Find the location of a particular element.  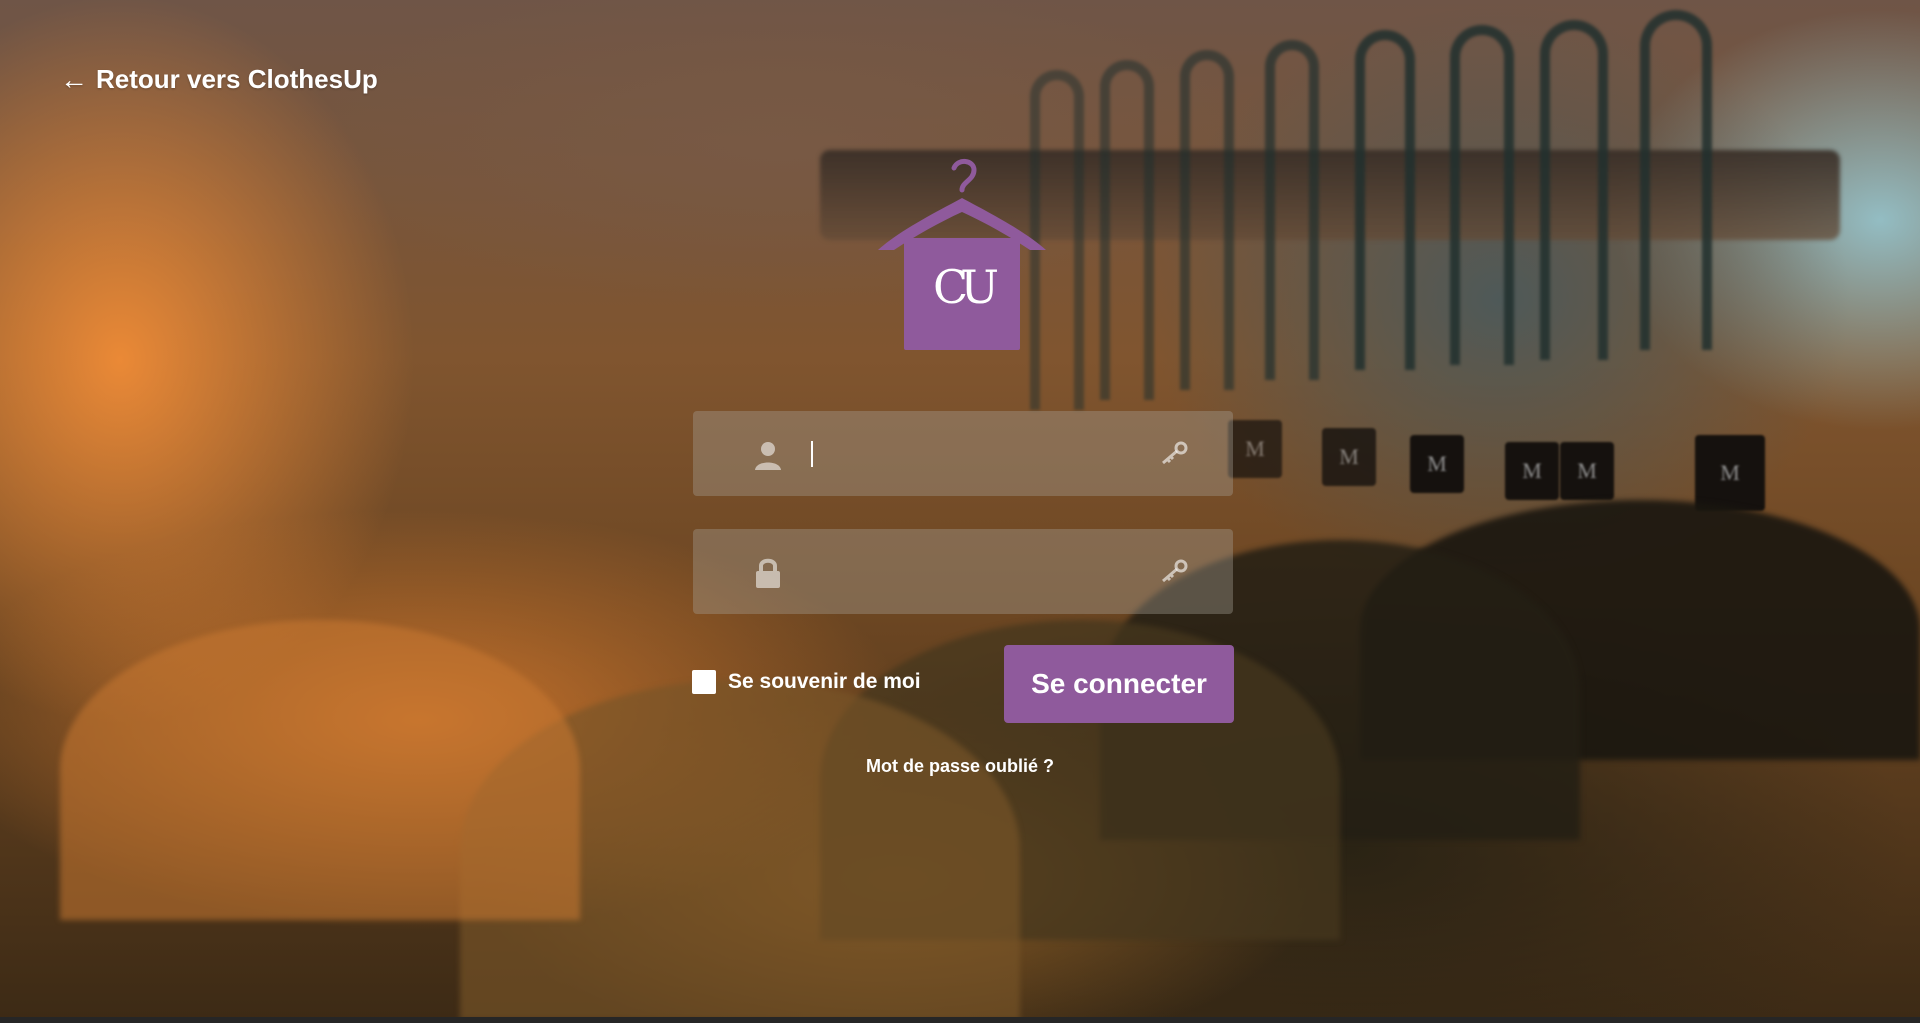

logo-monogram: CU is located at coordinates (966, 287).